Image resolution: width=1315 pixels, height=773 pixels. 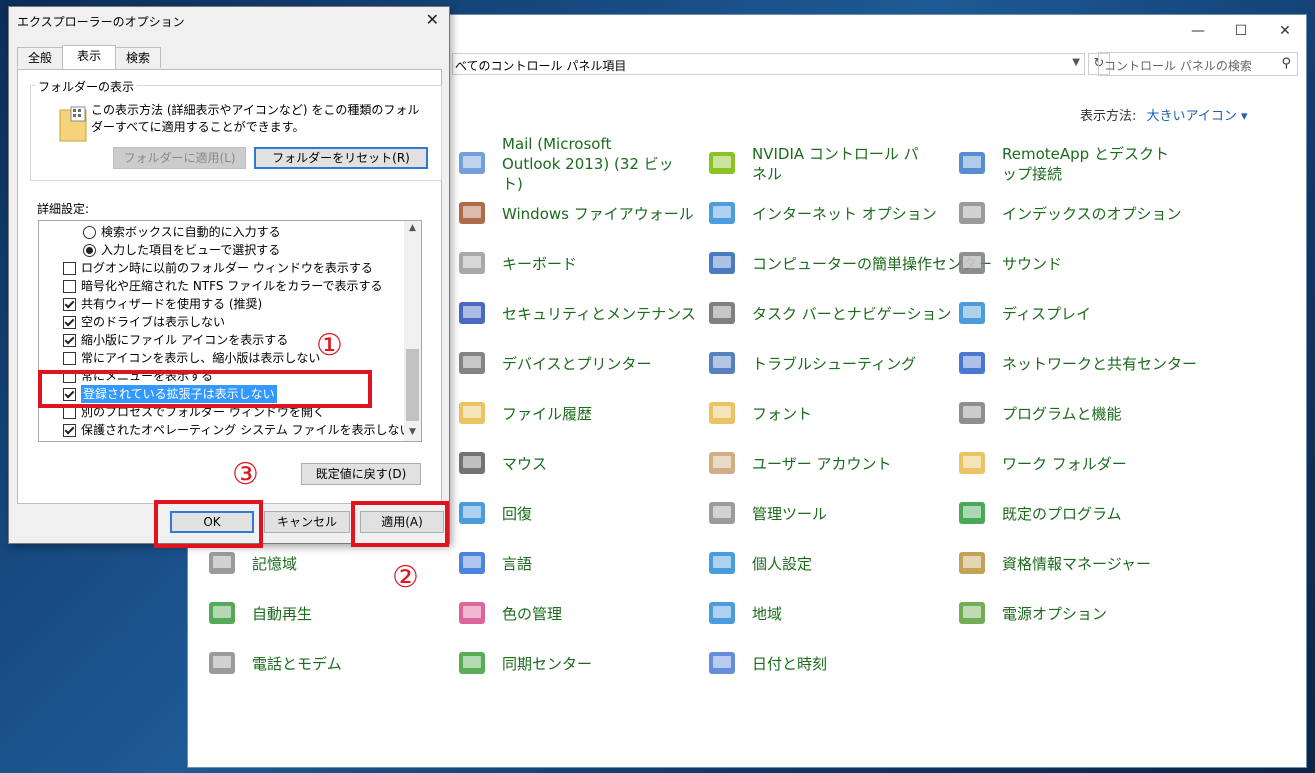 I want to click on cp-item-label: Windows ファイアウォール, so click(x=598, y=214).